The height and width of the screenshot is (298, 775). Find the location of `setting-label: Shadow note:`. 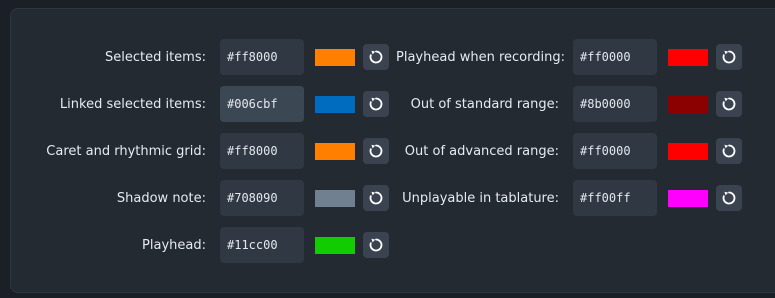

setting-label: Shadow note: is located at coordinates (161, 198).